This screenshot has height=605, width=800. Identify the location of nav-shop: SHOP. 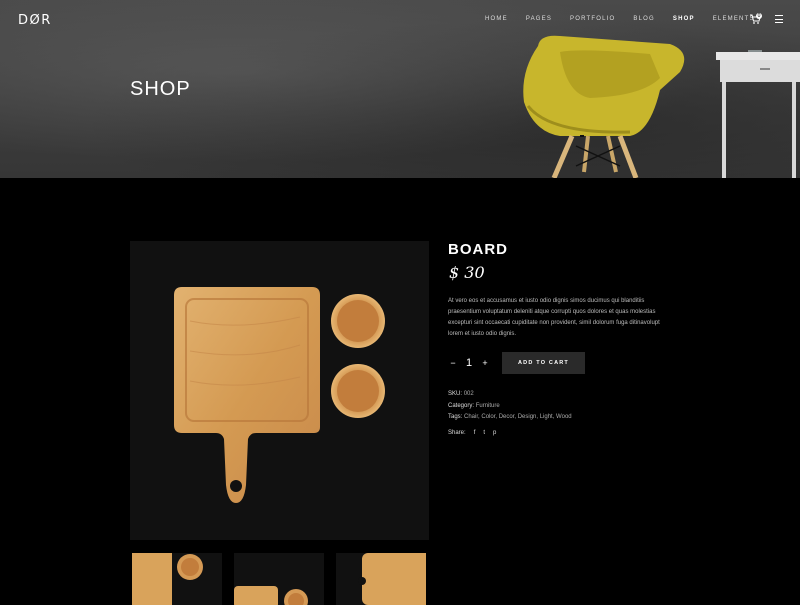
(684, 19).